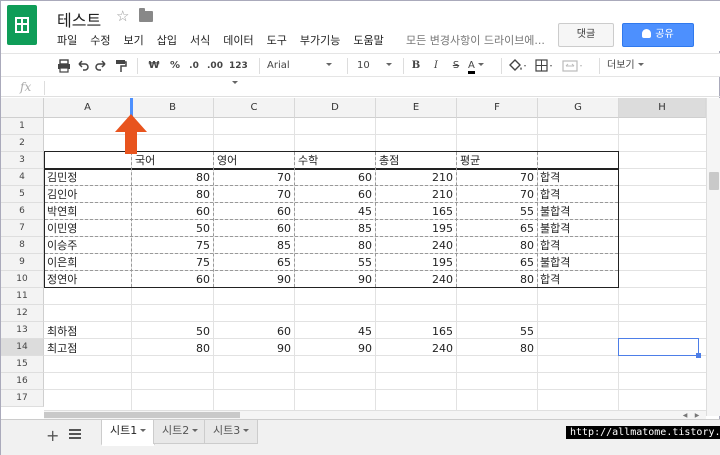 The height and width of the screenshot is (455, 720). What do you see at coordinates (497, 331) in the screenshot?
I see `stat-min-average: 55` at bounding box center [497, 331].